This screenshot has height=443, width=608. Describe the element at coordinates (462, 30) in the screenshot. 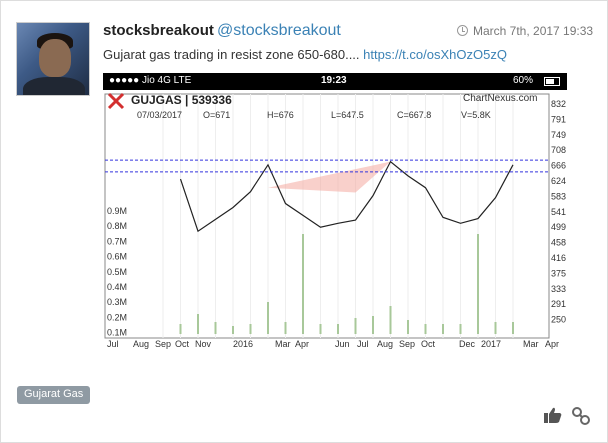

I see `clock-icon` at that location.